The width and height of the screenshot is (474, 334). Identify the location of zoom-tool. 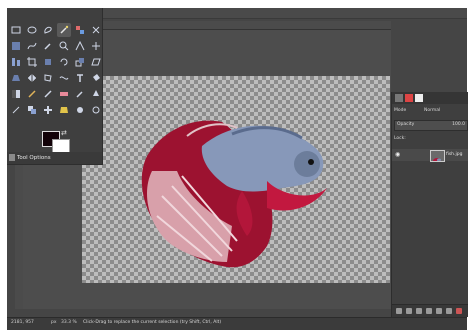
(64, 46).